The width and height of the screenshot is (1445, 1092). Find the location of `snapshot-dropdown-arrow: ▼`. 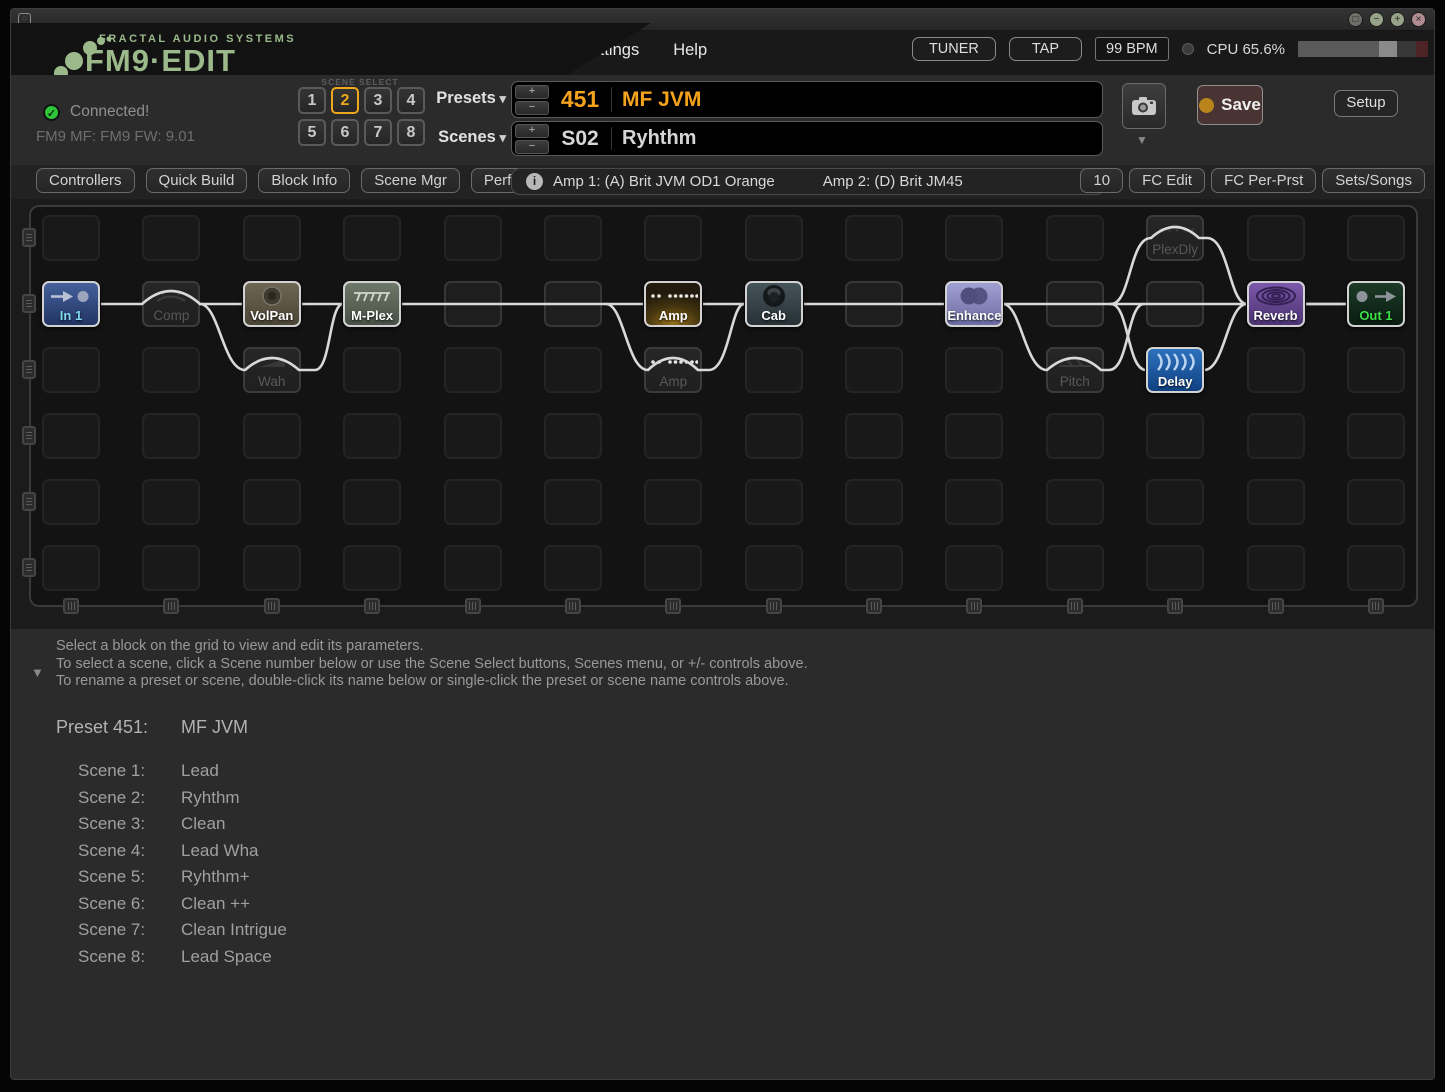

snapshot-dropdown-arrow: ▼ is located at coordinates (1142, 140).